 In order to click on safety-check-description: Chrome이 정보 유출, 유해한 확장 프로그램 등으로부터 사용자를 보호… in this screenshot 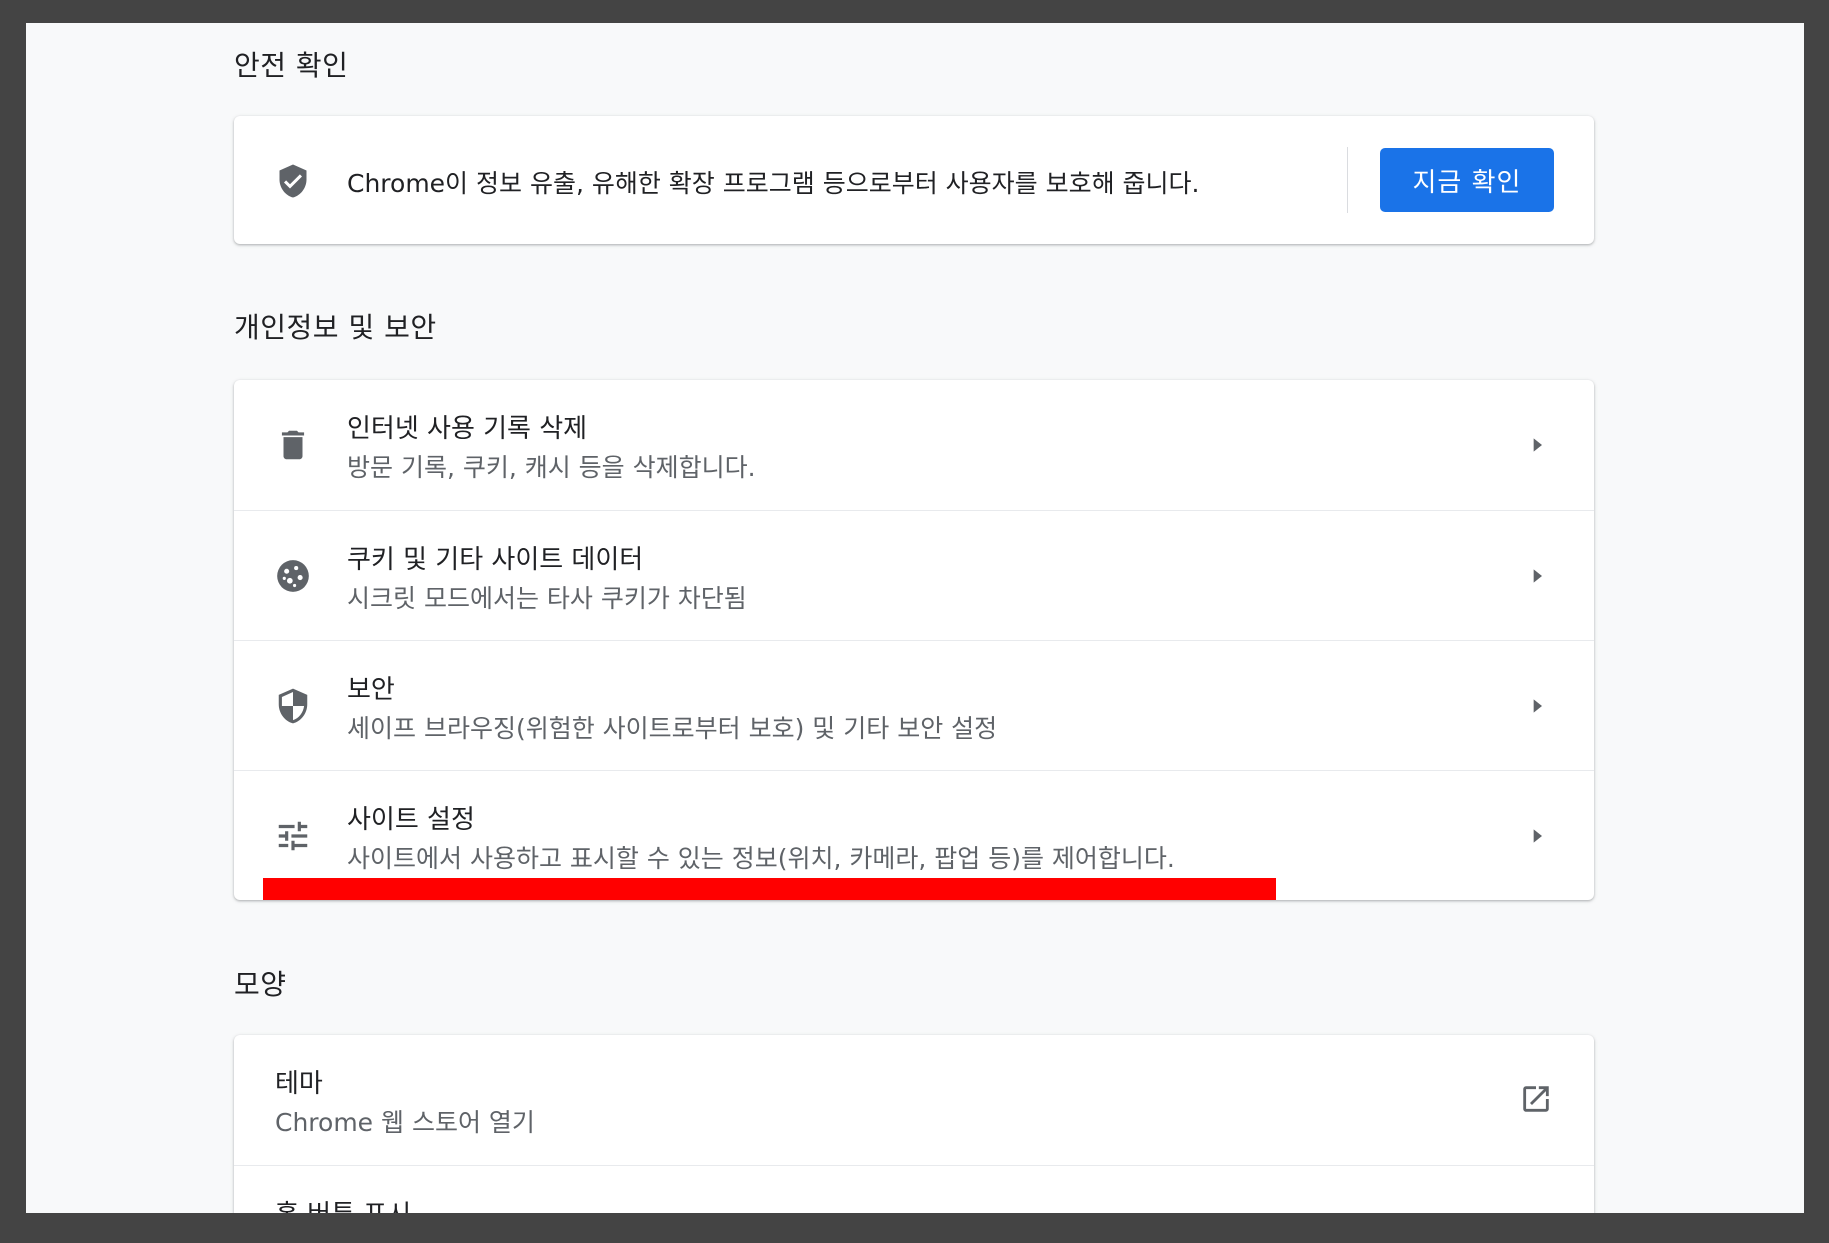, I will do `click(773, 183)`.